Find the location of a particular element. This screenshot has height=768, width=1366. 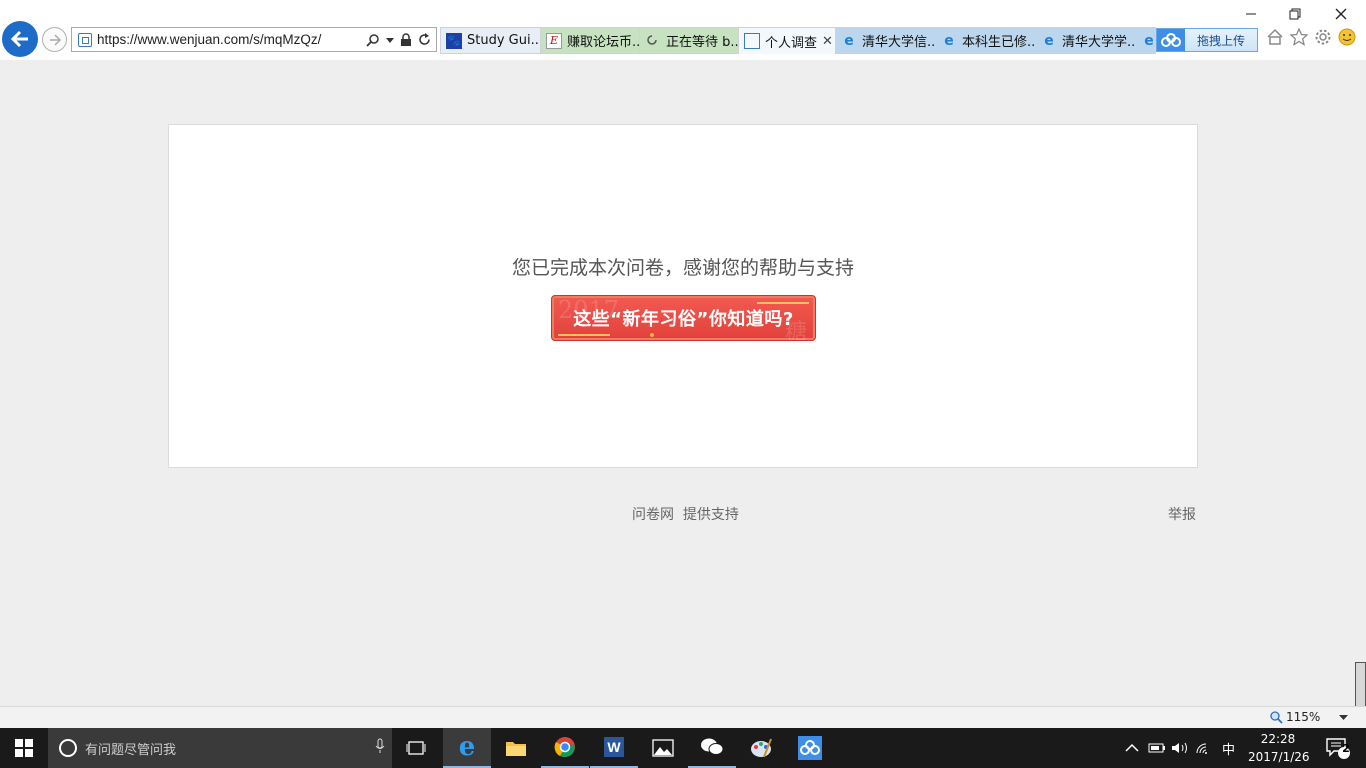

browser-toolbar-right is located at coordinates (1311, 37).